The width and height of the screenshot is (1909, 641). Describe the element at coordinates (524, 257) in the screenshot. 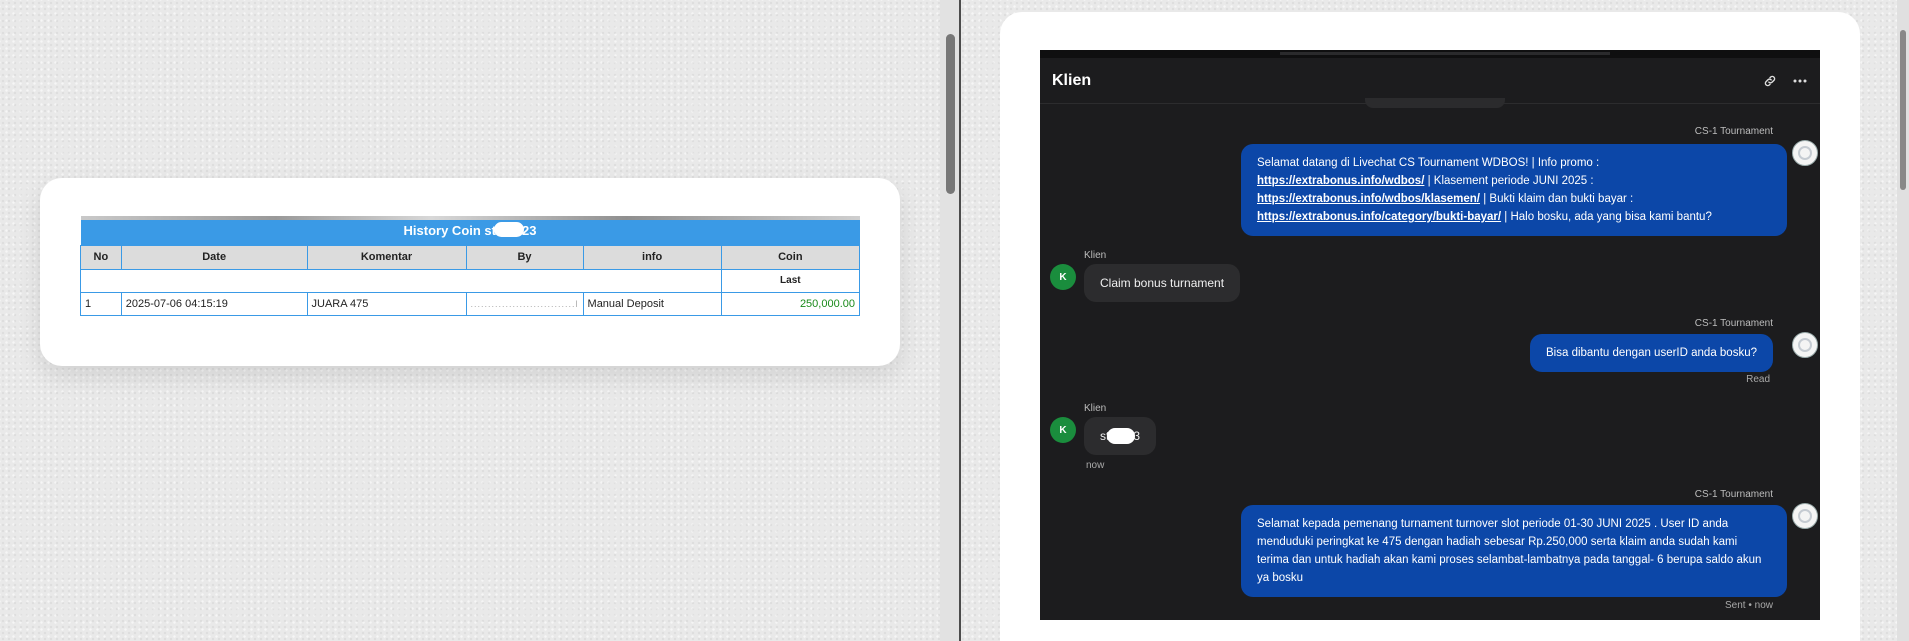

I see `col-by: By` at that location.